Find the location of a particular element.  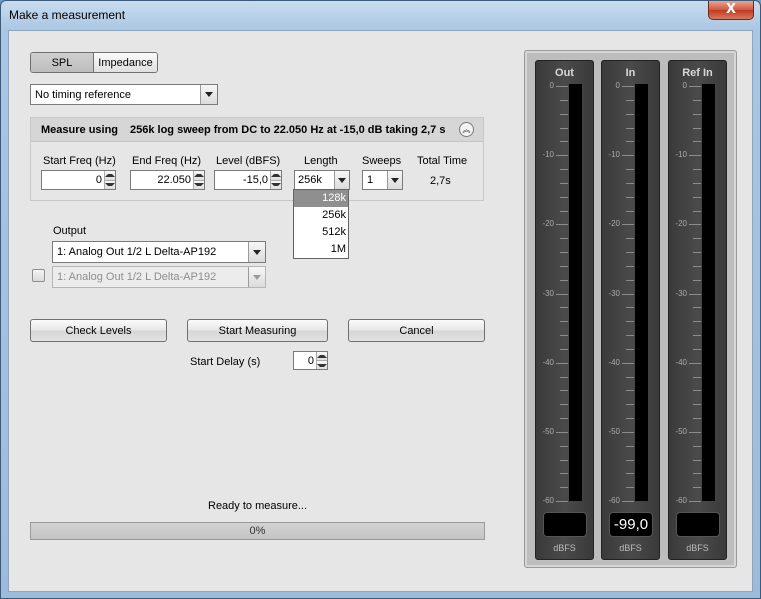

output-select: 1: Analog Out 1/2 L Delta-AP192 is located at coordinates (159, 252).